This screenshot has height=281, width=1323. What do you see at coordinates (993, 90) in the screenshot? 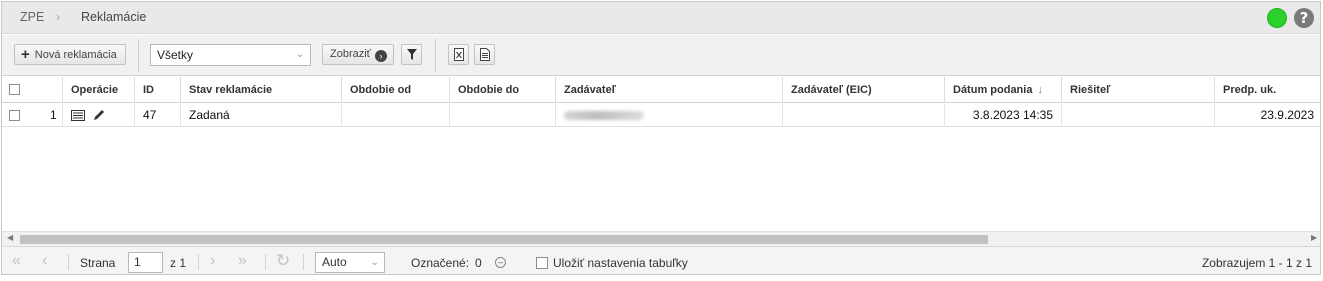
I see `column-header-submission-date-label: Dátum podania` at bounding box center [993, 90].